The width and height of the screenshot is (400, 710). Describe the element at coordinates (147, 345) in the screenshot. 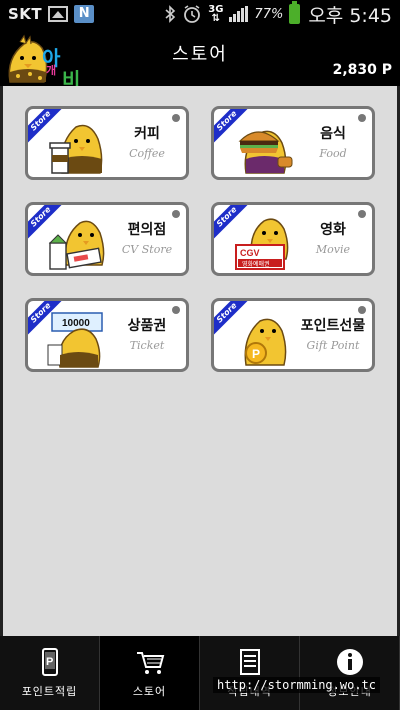

I see `store-card-sublabel: Ticket` at that location.